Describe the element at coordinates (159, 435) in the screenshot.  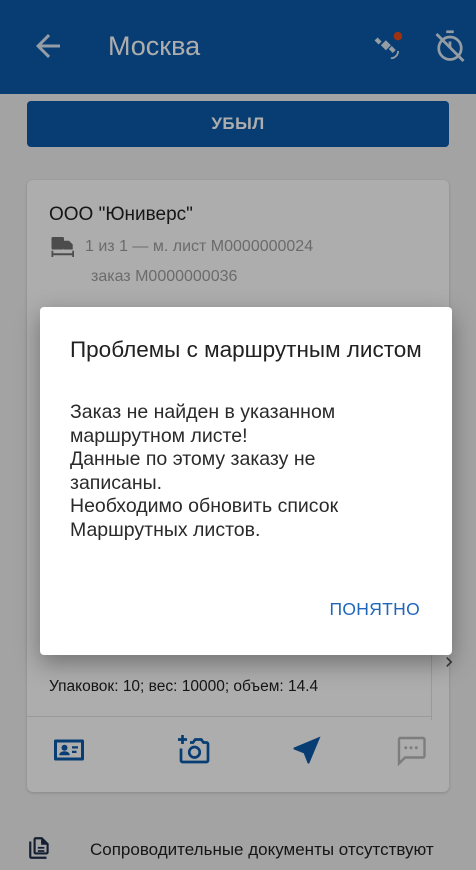
I see `dialog-message-line: маршрутном листе!` at that location.